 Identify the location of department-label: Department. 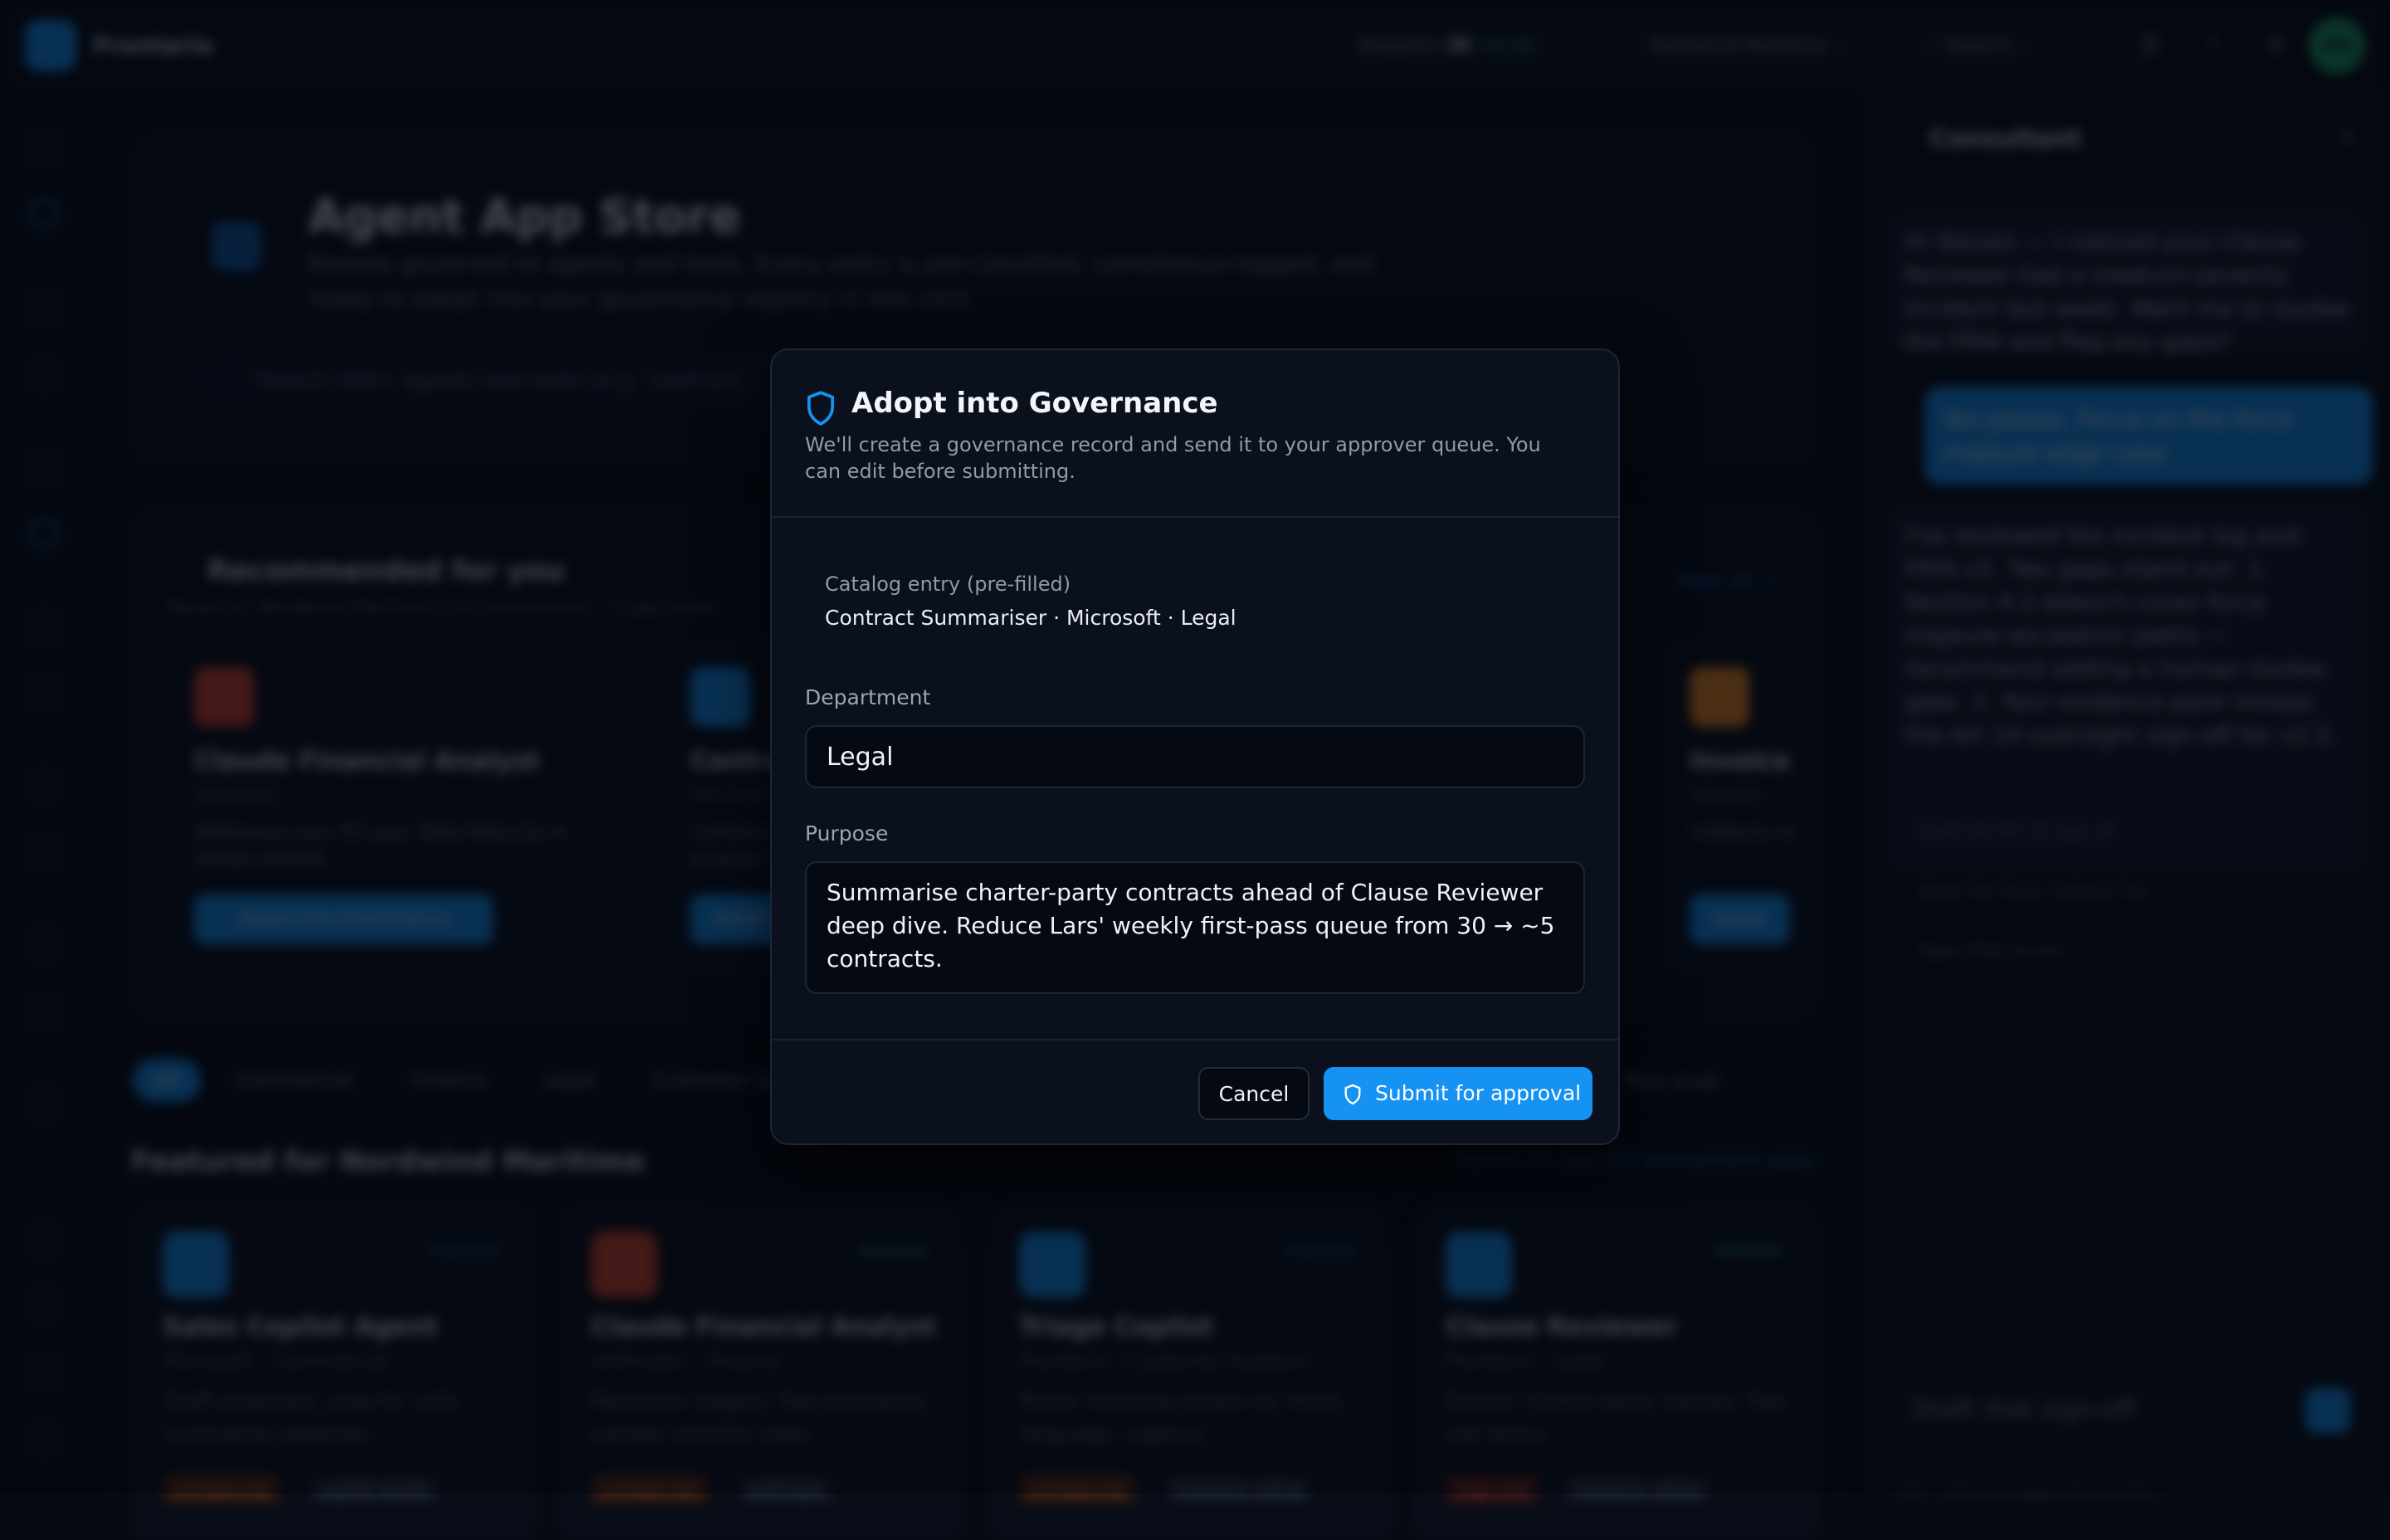
(868, 697).